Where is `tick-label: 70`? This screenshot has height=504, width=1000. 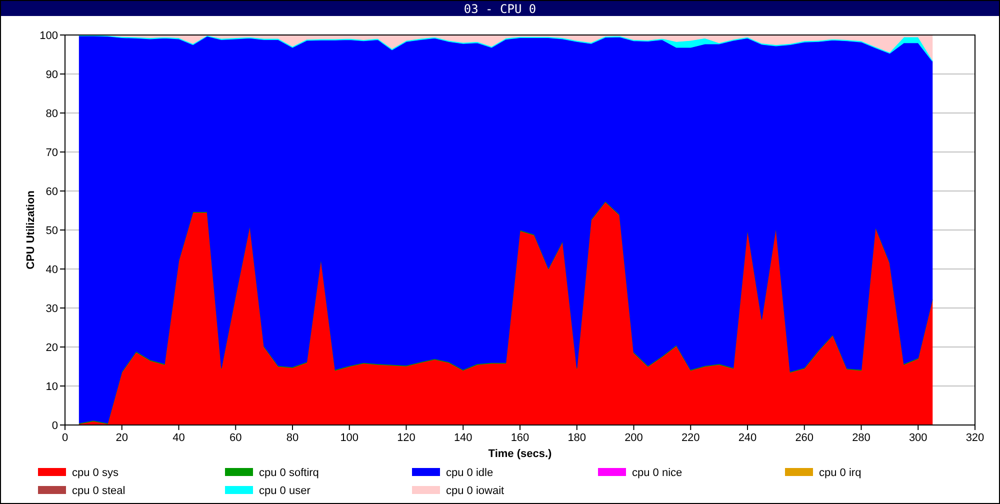 tick-label: 70 is located at coordinates (52, 153).